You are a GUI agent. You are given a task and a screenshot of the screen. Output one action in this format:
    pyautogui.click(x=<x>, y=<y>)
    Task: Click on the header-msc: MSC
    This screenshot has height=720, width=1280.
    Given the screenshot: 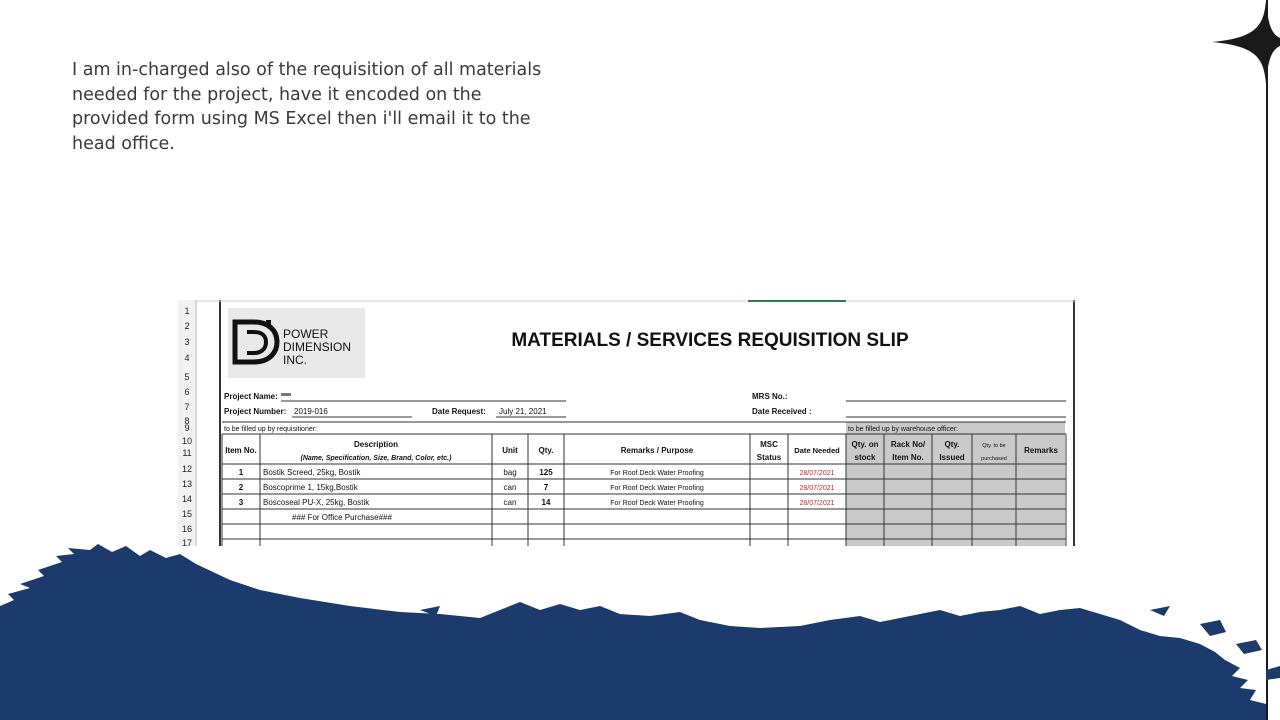 What is the action you would take?
    pyautogui.click(x=769, y=444)
    